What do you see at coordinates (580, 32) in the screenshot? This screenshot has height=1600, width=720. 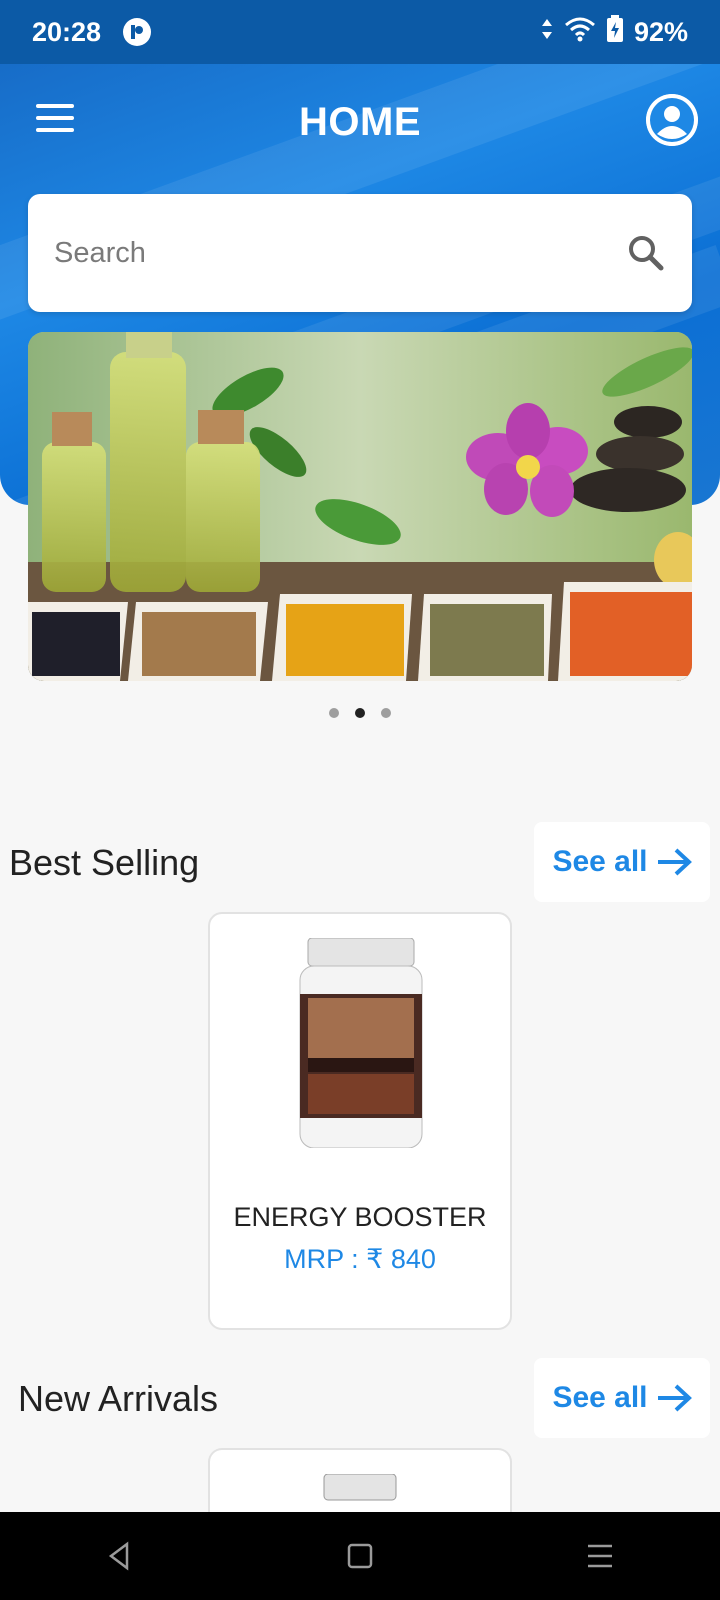 I see `wifi-icon` at bounding box center [580, 32].